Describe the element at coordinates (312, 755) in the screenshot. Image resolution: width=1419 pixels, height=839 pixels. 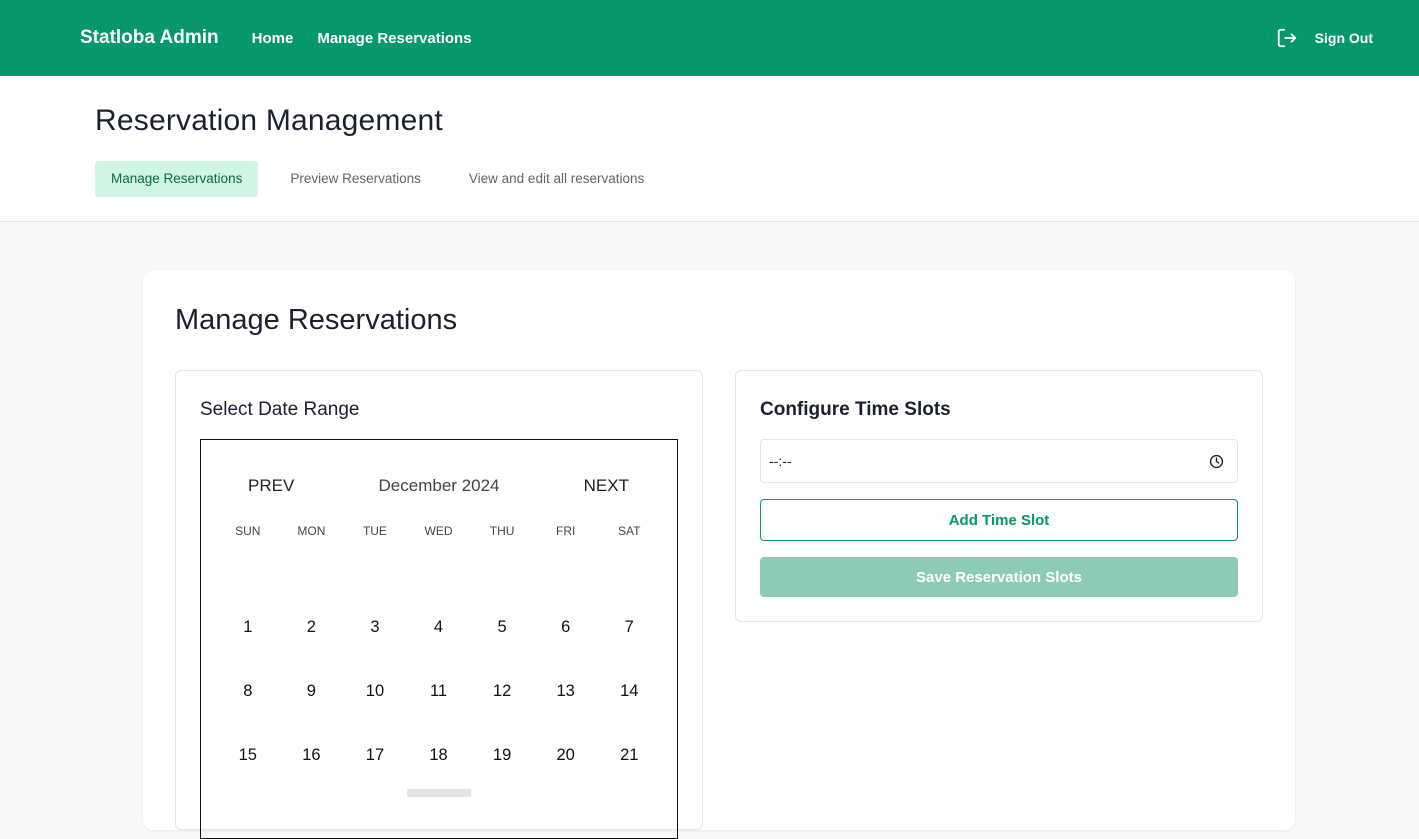
I see `calendar-day: 16` at that location.